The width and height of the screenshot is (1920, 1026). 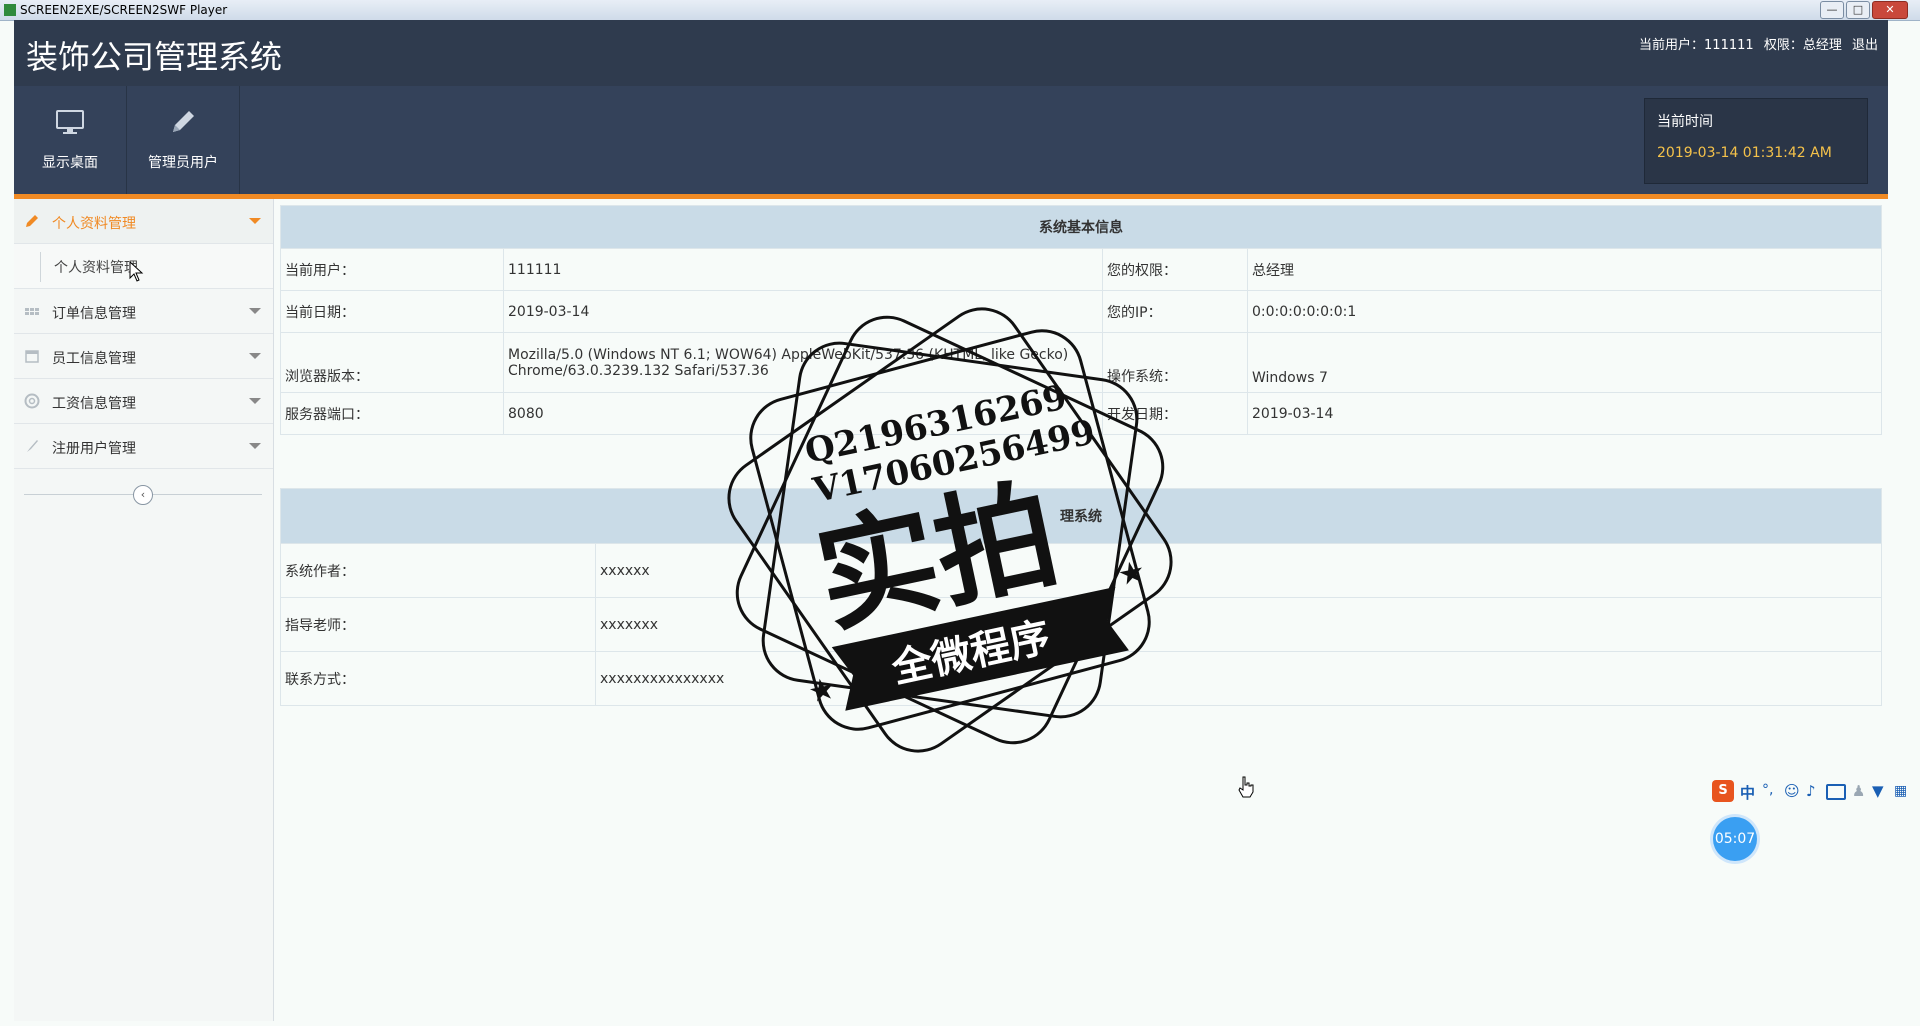 What do you see at coordinates (638, 370) in the screenshot?
I see `browser-version-line2: Chrome/63.0.3239.132 Safari/537.36` at bounding box center [638, 370].